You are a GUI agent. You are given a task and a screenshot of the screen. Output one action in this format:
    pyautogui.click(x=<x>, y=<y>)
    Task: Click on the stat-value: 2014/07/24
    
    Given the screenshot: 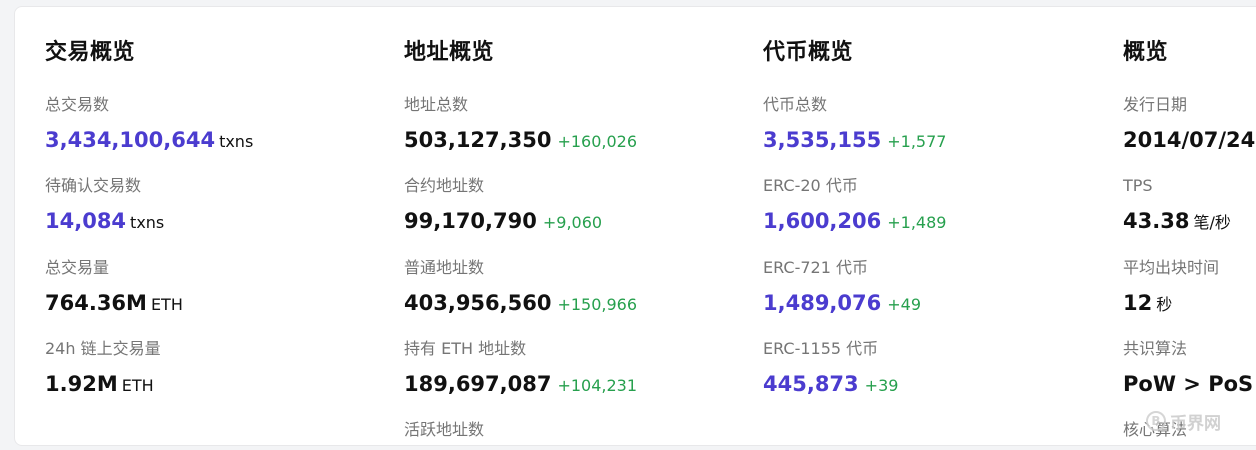 What is the action you would take?
    pyautogui.click(x=1189, y=140)
    